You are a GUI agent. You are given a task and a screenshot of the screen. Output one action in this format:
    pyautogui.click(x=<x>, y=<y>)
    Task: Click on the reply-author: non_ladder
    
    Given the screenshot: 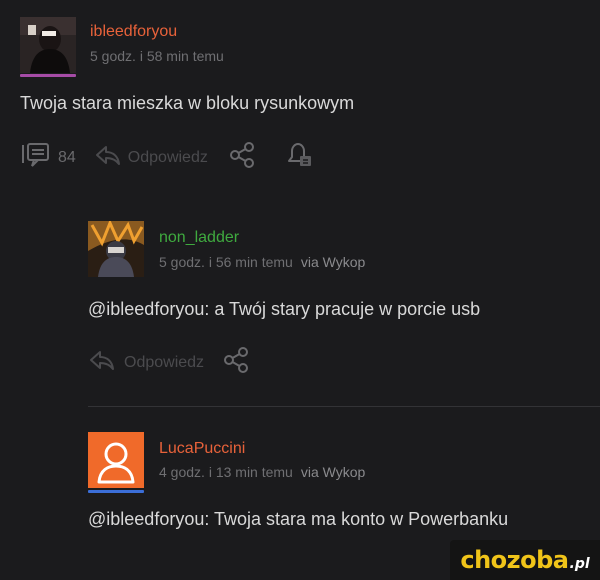 What is the action you would take?
    pyautogui.click(x=199, y=238)
    